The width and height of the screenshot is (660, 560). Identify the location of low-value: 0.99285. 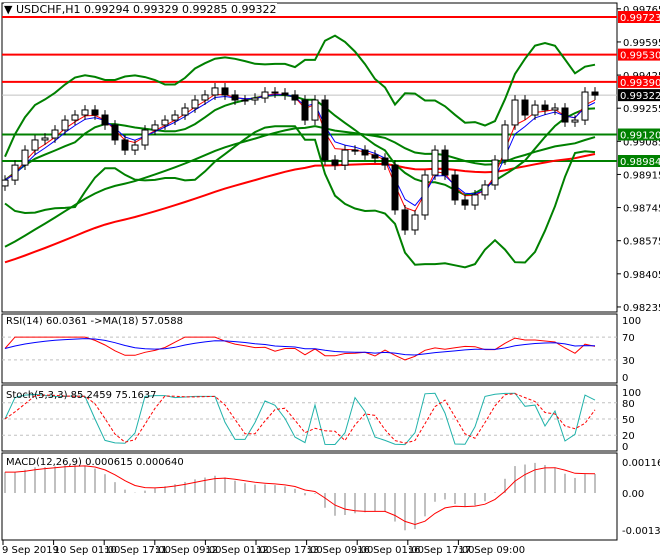
(205, 9).